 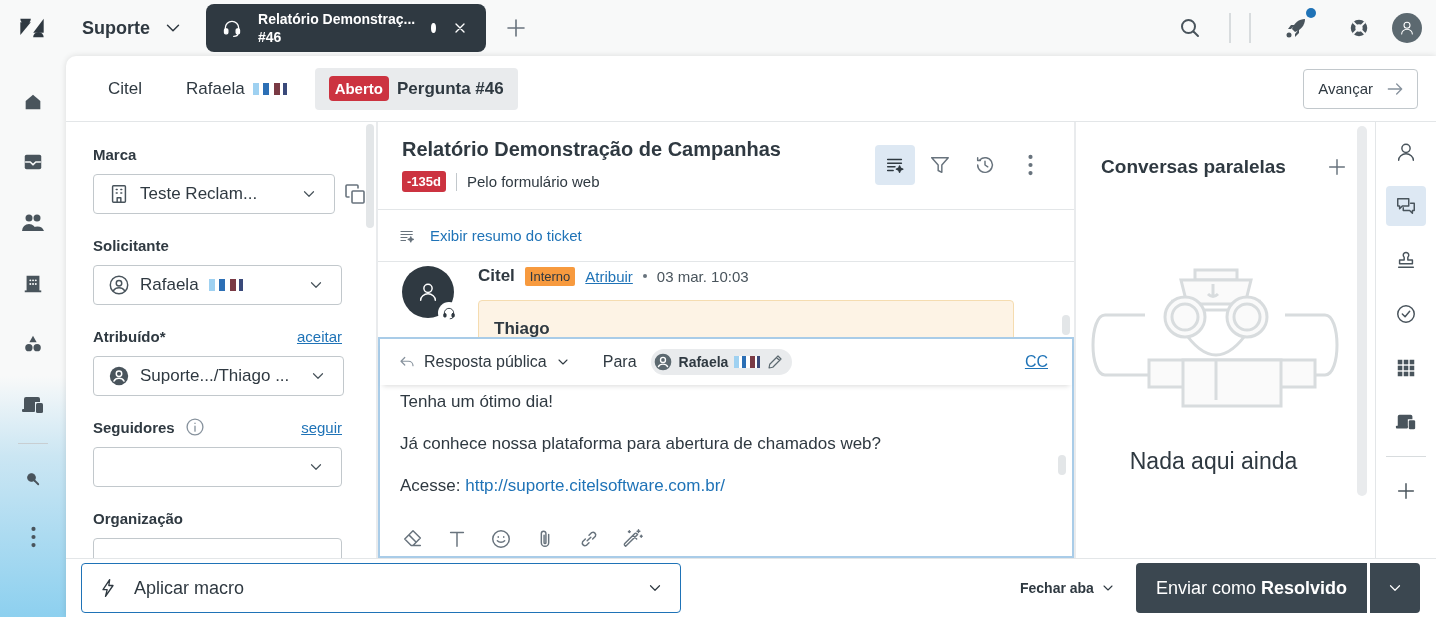 I want to click on url-link: http://suporte.citelsoftware.com.br/, so click(x=595, y=485).